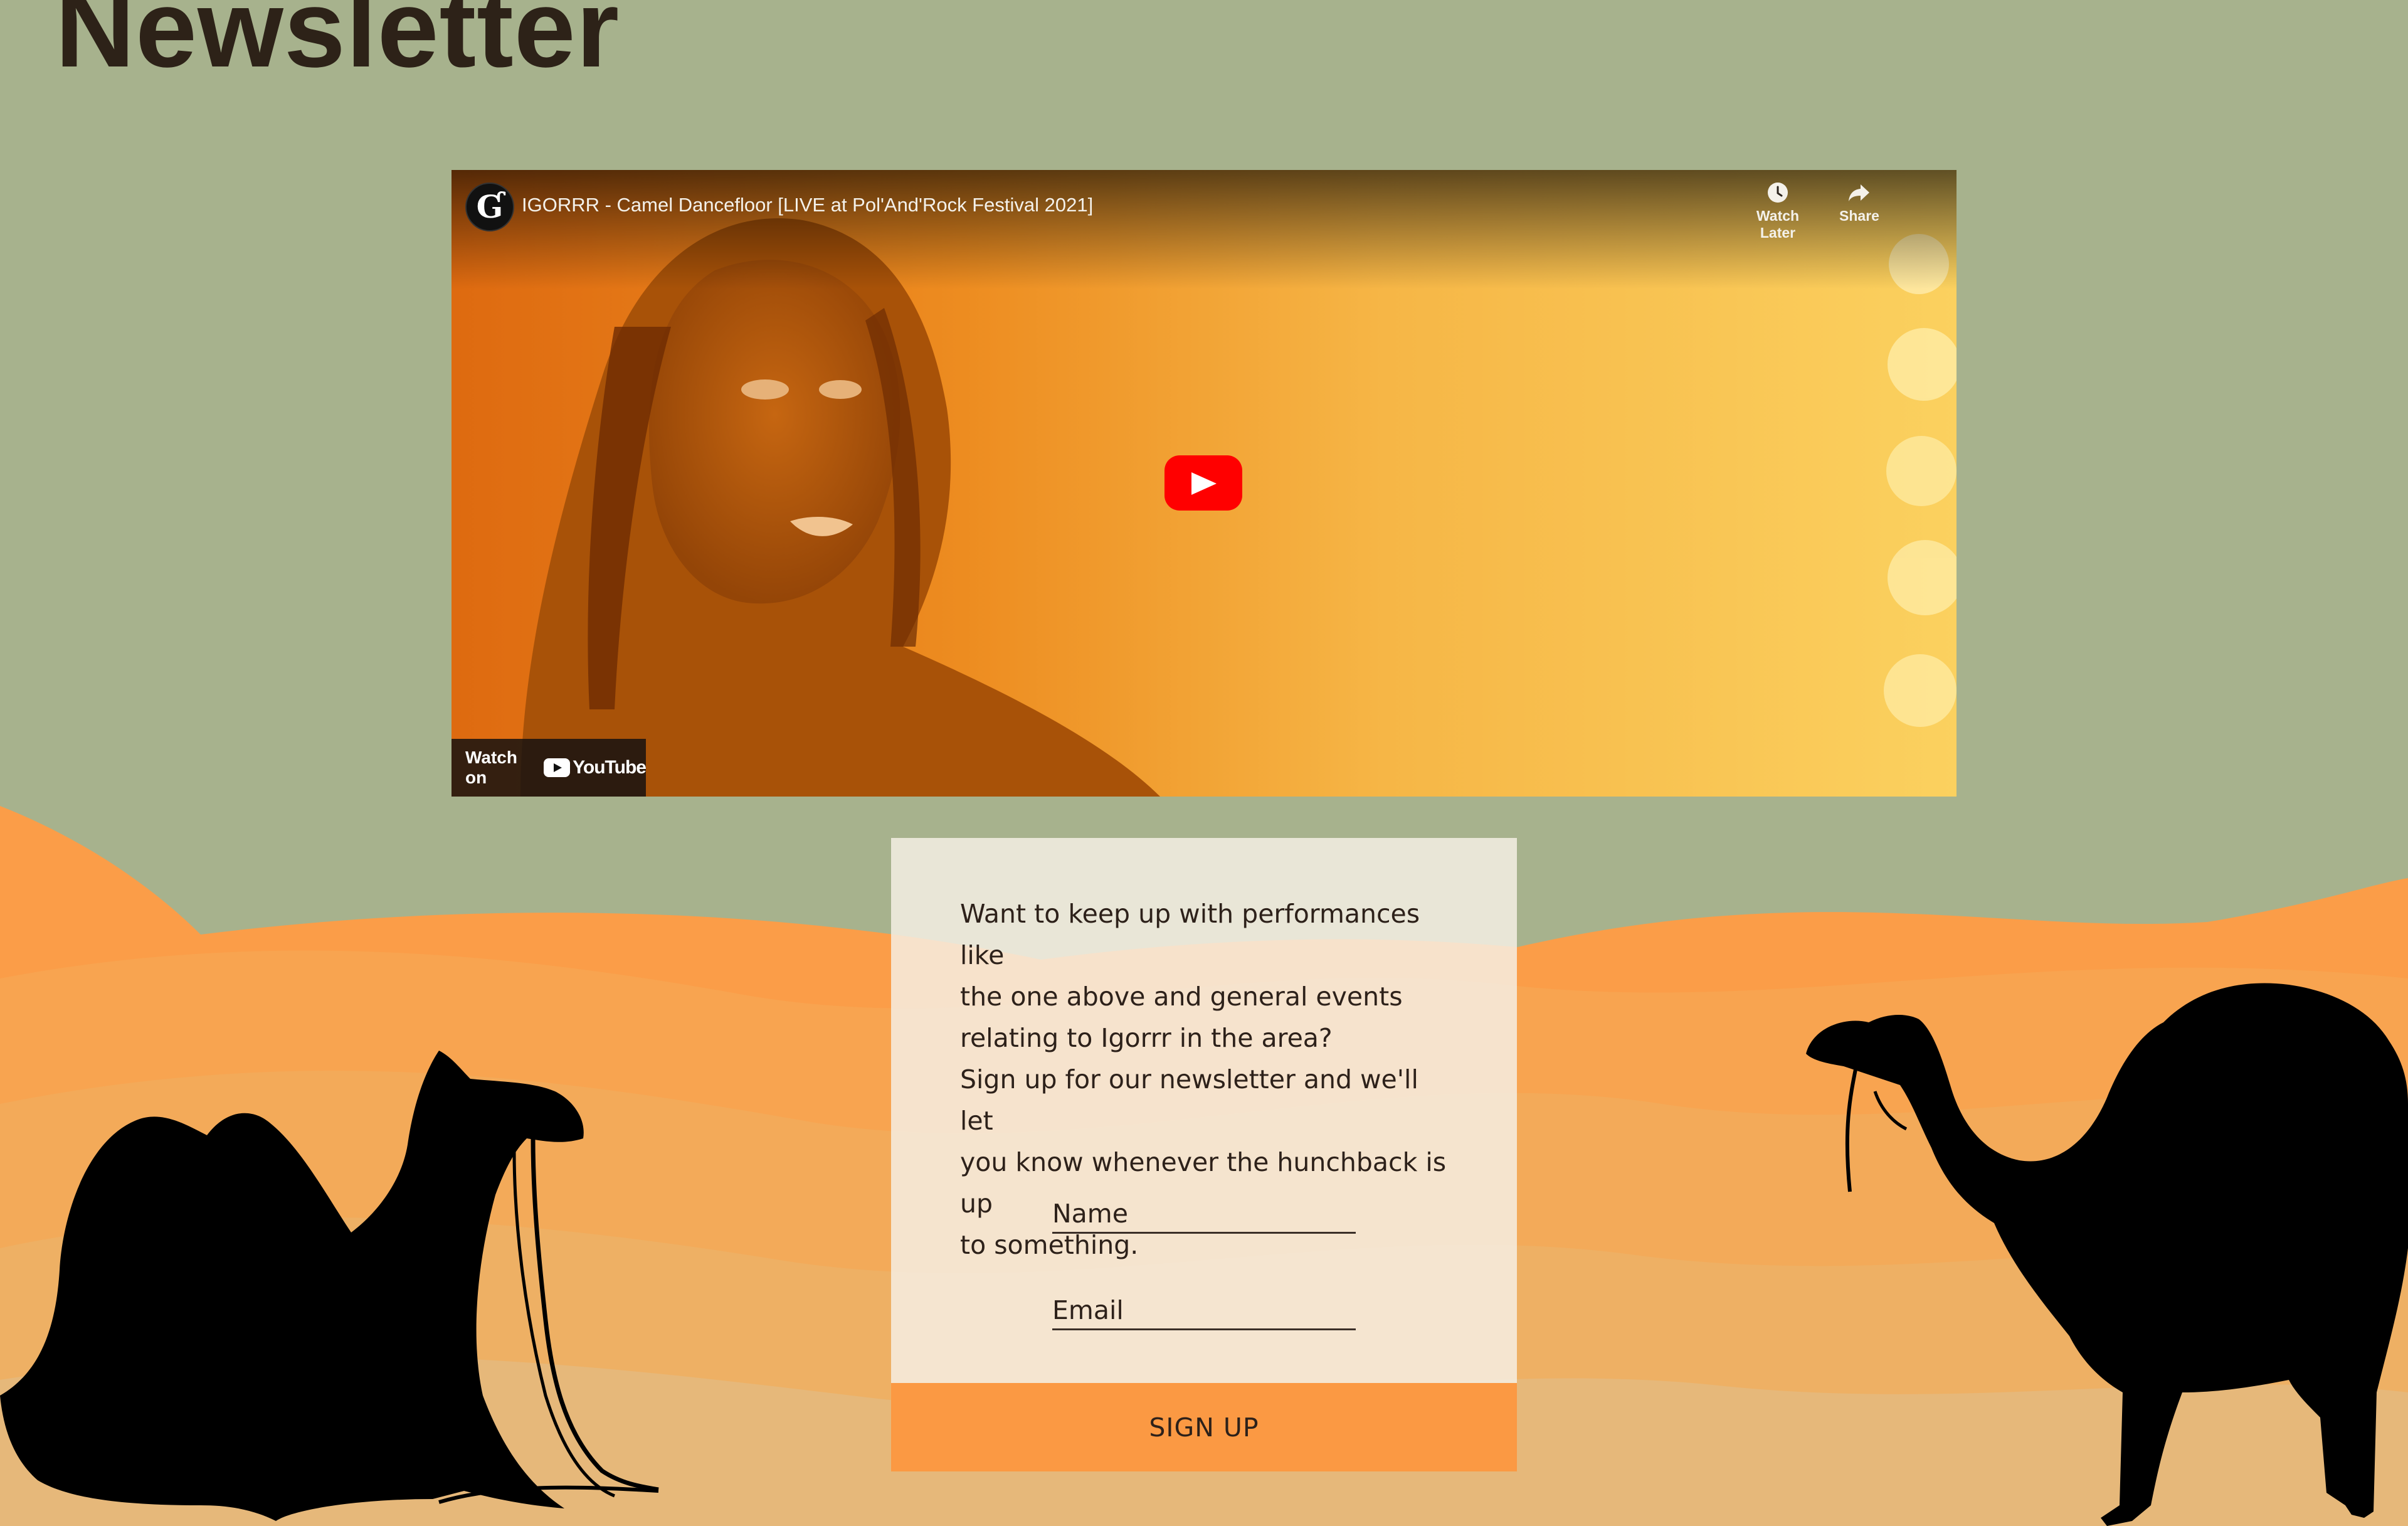 Image resolution: width=2408 pixels, height=1526 pixels. I want to click on watch-later-button: Watch Later, so click(1777, 211).